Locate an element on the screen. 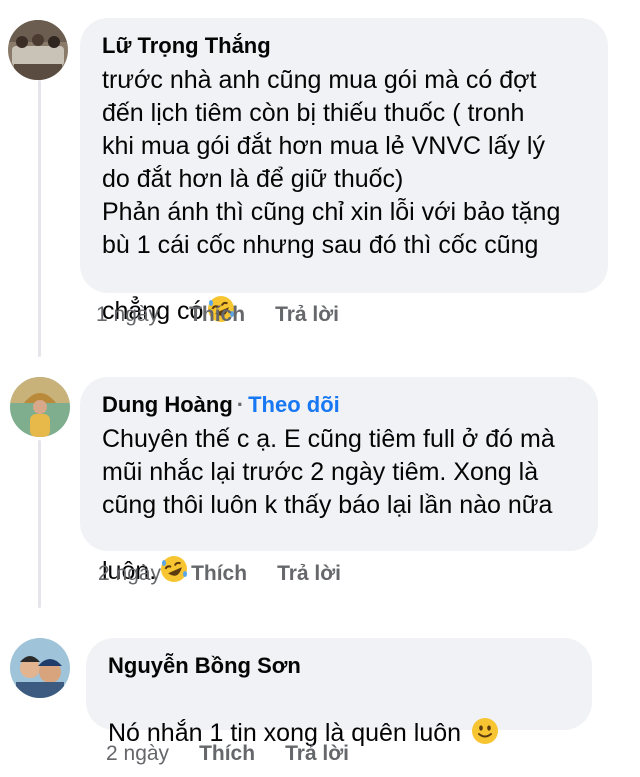 The height and width of the screenshot is (777, 640). comment-author: Dung Hoàng is located at coordinates (167, 404).